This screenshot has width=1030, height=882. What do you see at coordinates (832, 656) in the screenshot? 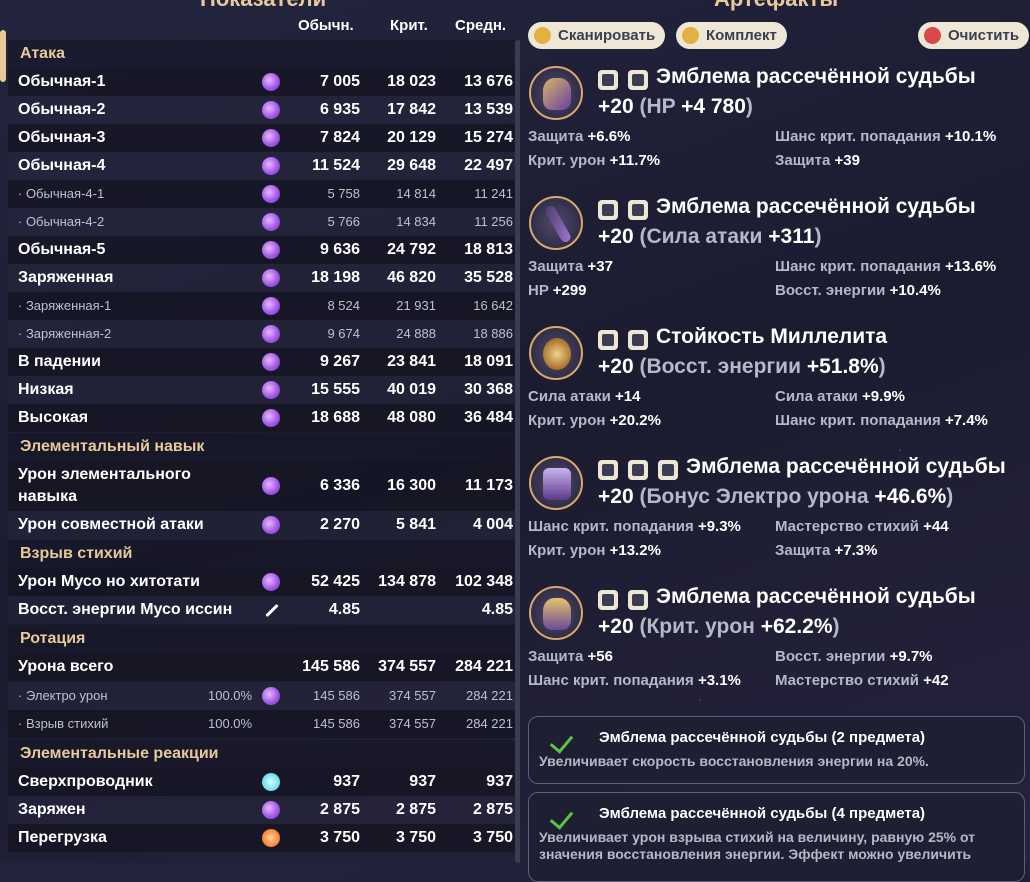
I see `substat-label: Восст. энергии` at bounding box center [832, 656].